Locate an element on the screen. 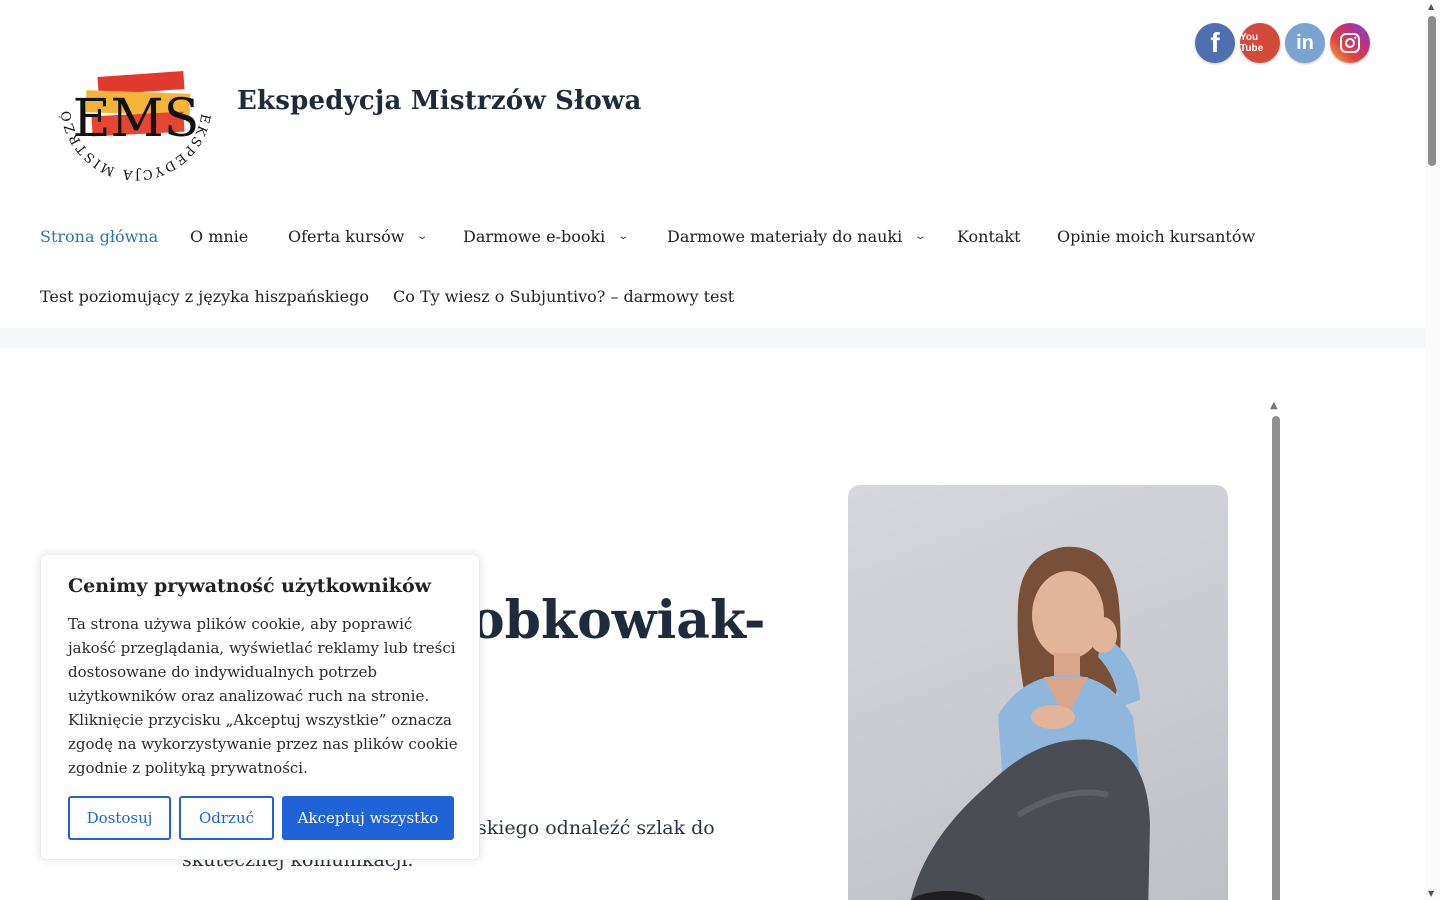 The height and width of the screenshot is (900, 1440). nav-item-label: O mnie is located at coordinates (219, 236).